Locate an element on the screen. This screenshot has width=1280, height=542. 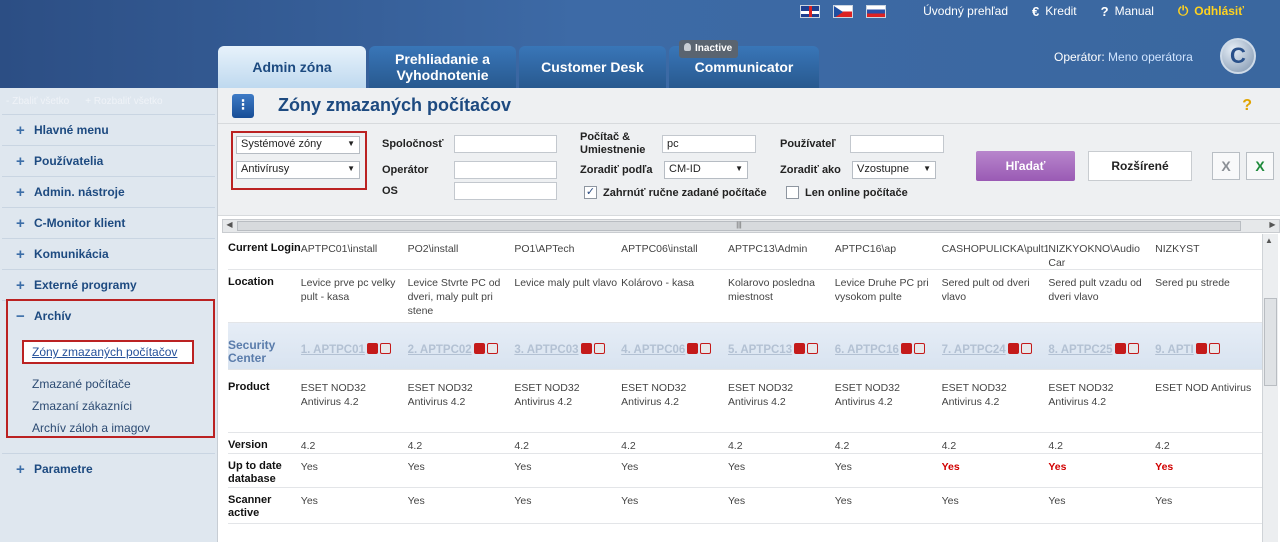
module-select: Antivírusy is located at coordinates (298, 170).